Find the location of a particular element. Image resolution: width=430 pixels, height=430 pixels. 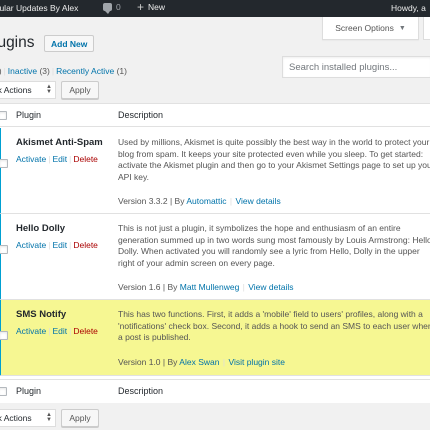

plugin-version: Version 3.3.2 | By is located at coordinates (151, 201).